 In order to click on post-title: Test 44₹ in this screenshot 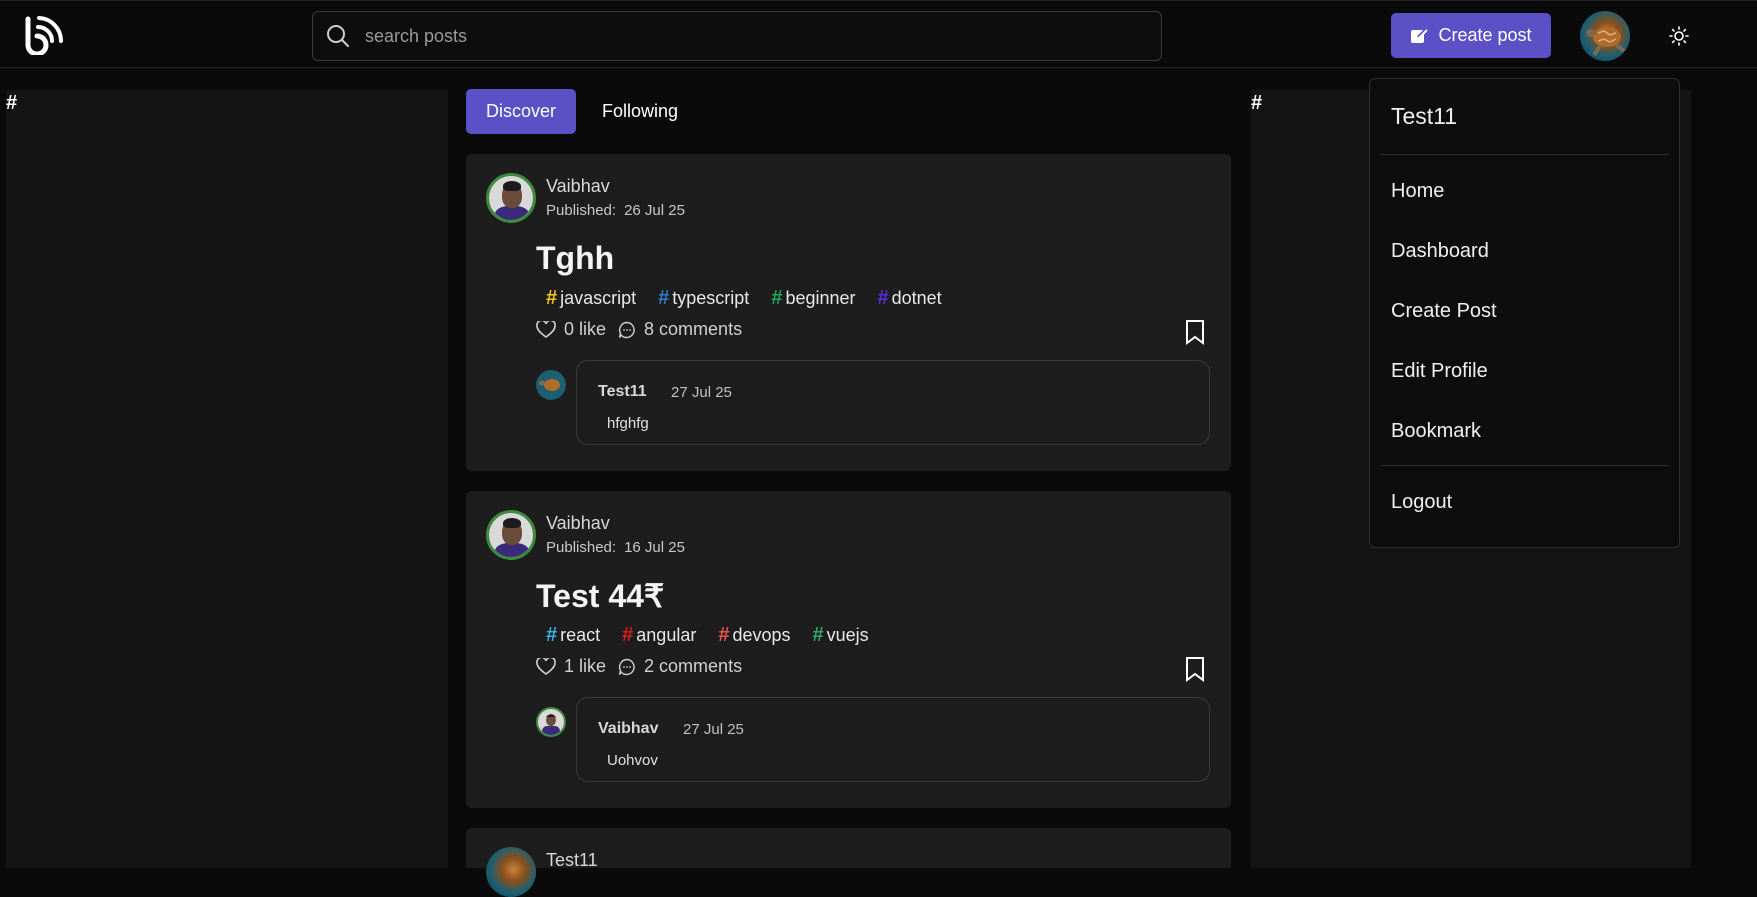, I will do `click(600, 596)`.